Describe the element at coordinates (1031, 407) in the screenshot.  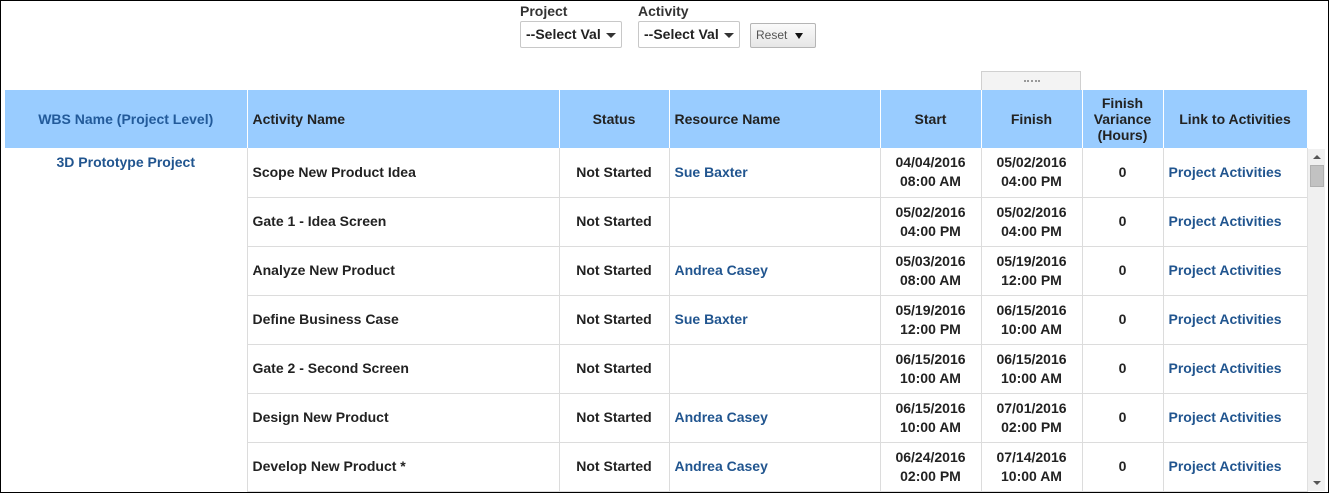
I see `finish-date: 07/01/2016` at that location.